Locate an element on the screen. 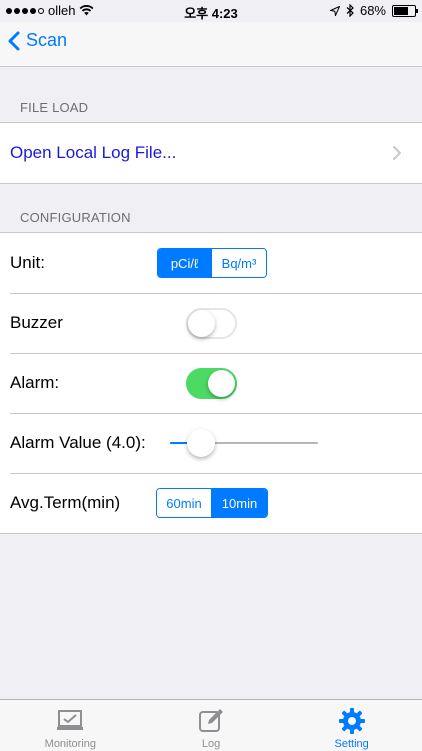 This screenshot has height=751, width=422. slider-thumb is located at coordinates (201, 443).